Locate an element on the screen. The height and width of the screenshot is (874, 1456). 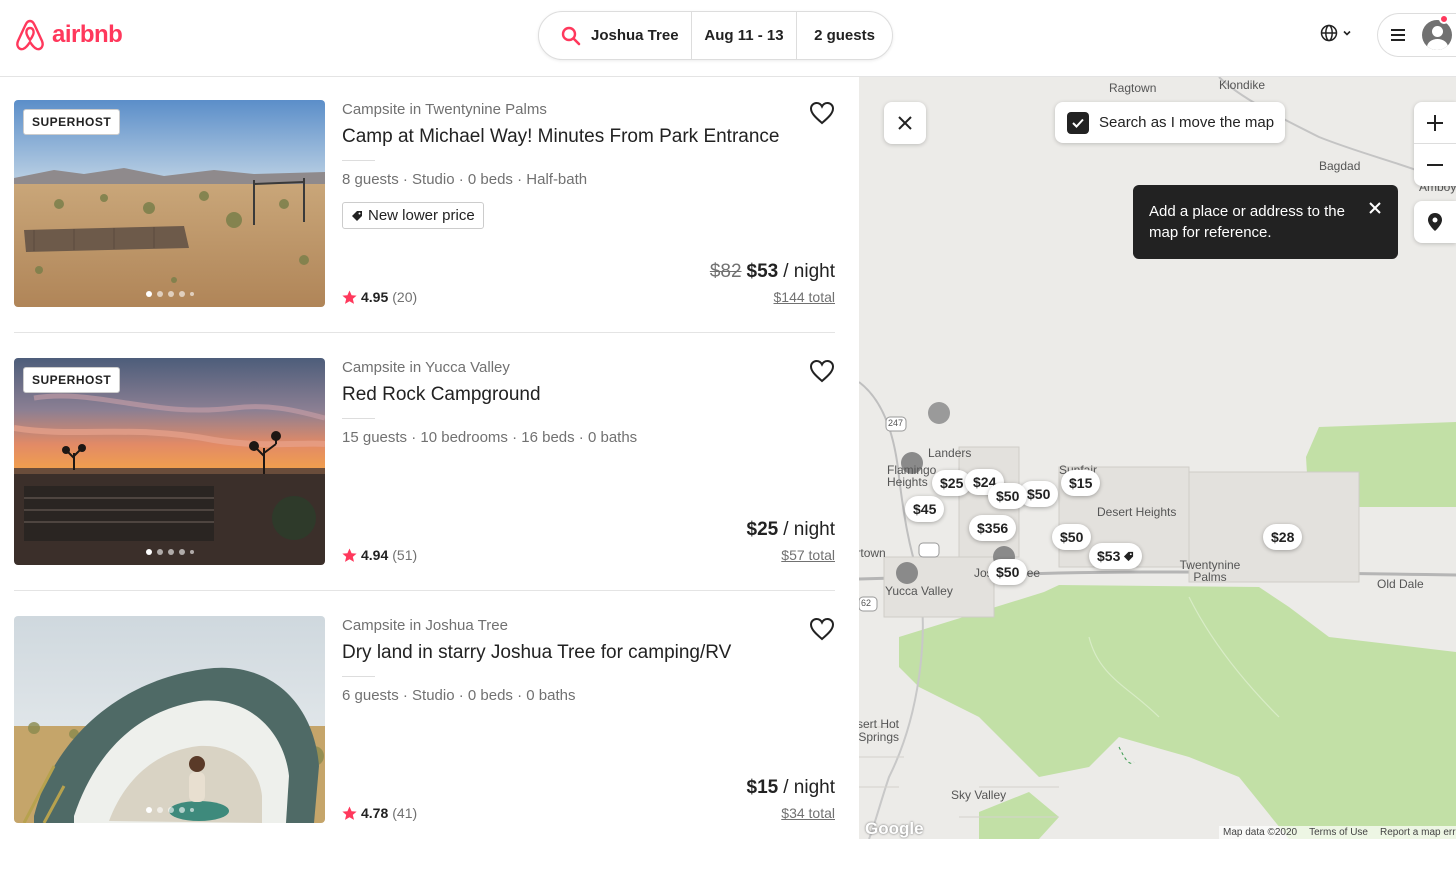
tent-photo is located at coordinates (169, 719).